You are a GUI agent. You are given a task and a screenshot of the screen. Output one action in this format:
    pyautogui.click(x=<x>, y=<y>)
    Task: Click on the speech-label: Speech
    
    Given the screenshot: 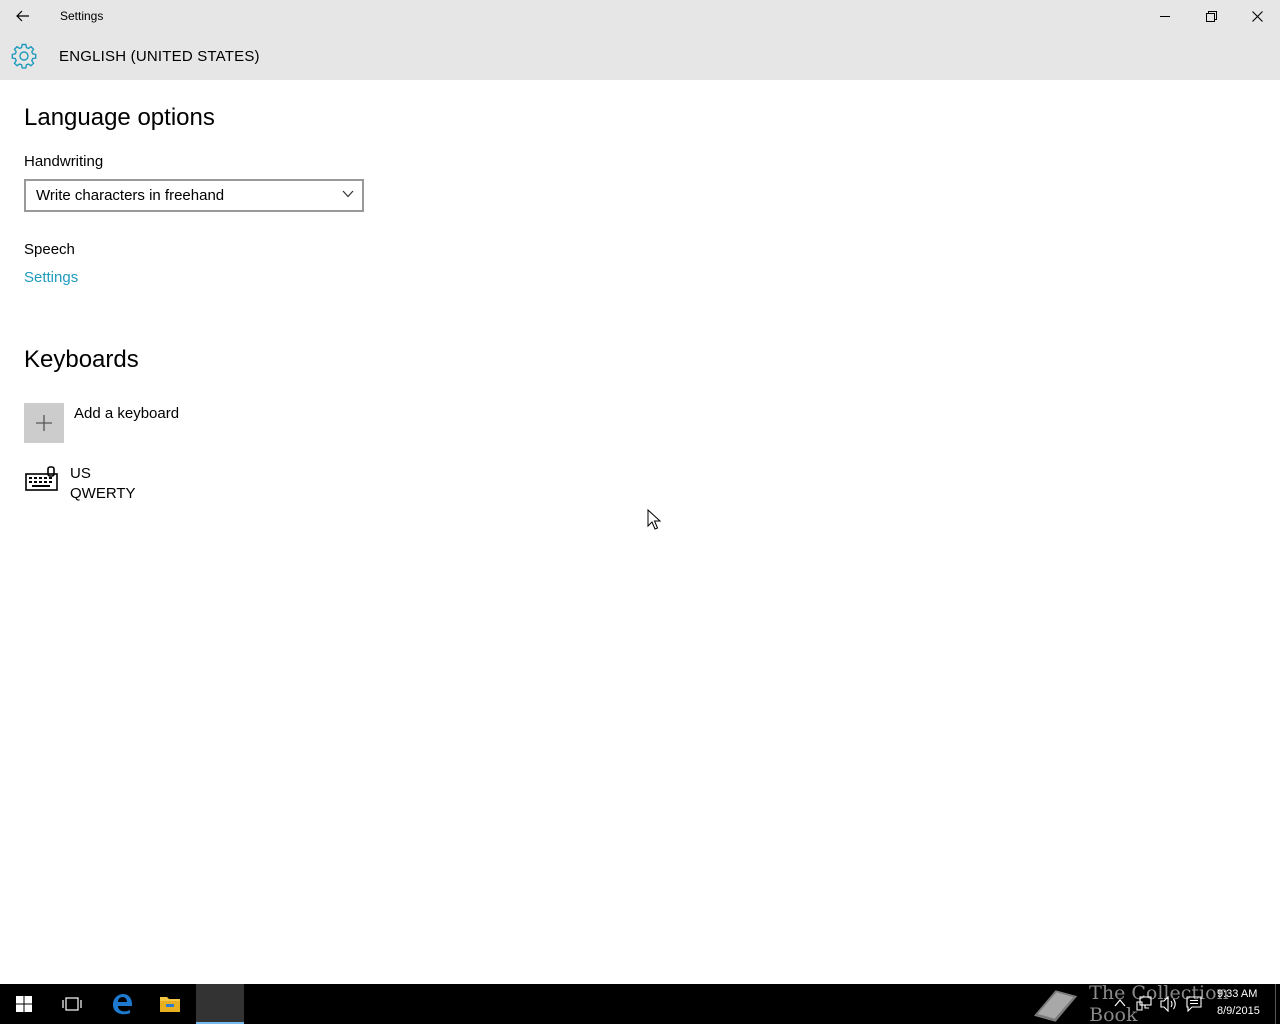 What is the action you would take?
    pyautogui.click(x=49, y=249)
    